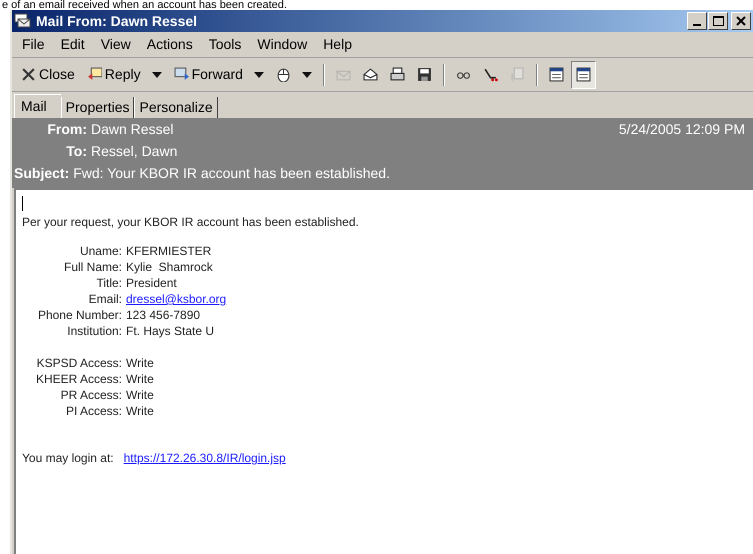 Image resolution: width=753 pixels, height=554 pixels. Describe the element at coordinates (132, 129) in the screenshot. I see `from-value: Dawn Ressel` at that location.